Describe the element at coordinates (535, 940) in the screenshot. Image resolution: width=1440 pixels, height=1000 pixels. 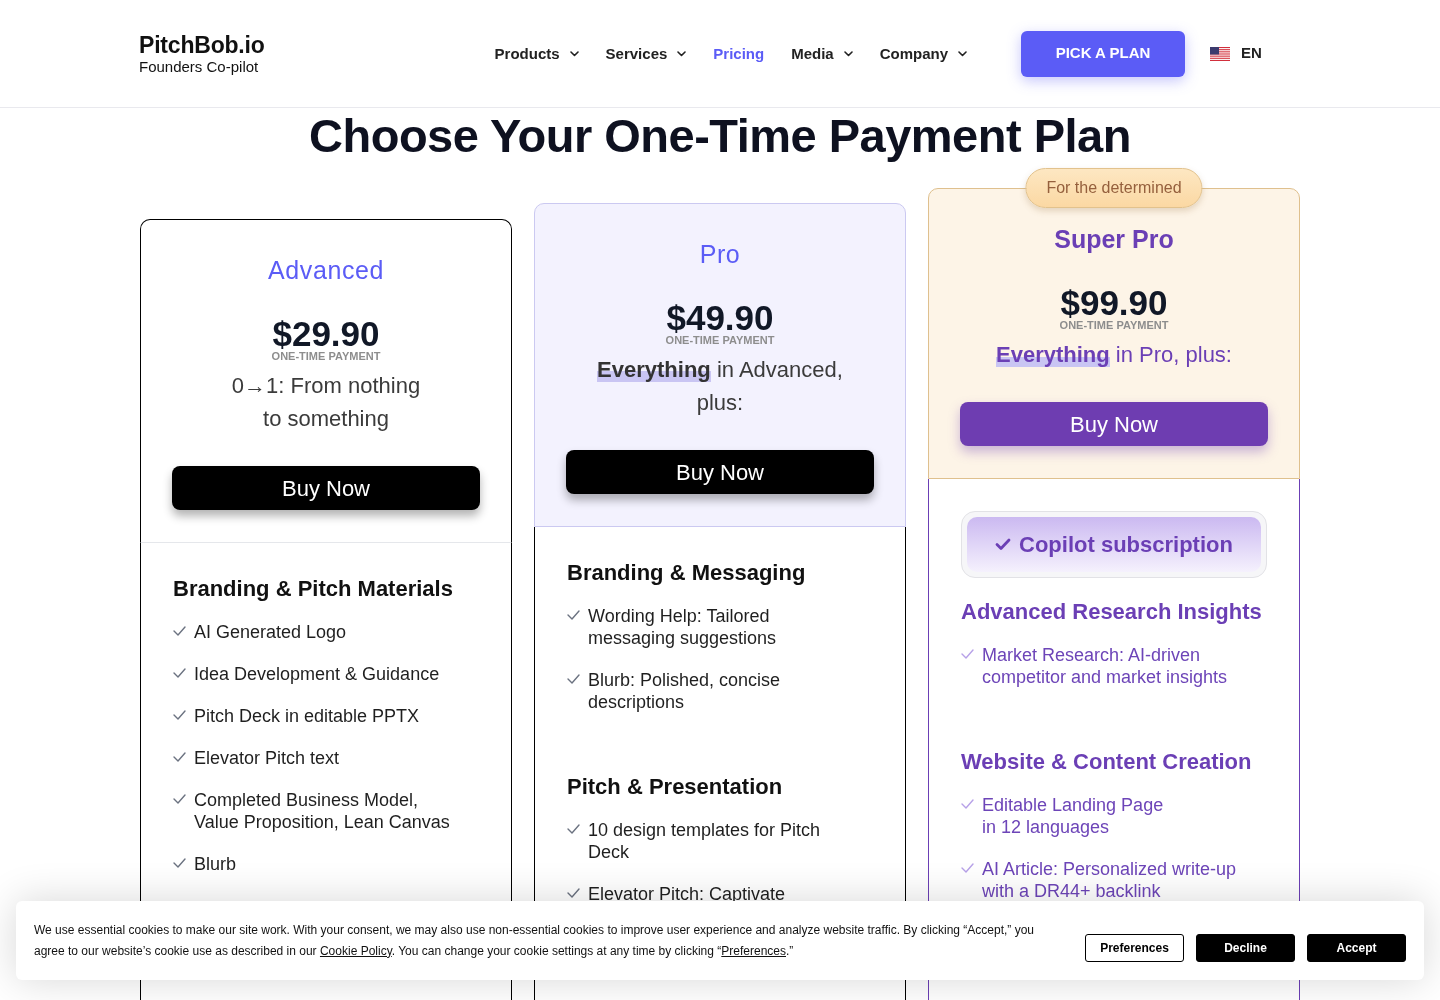
I see `cookie-notice-text: We use essential cookies to make our site work. With your consent, we may also use non-essential cookies to improve user experience and analyze website traffic. By clicking “Accept,” you agree to our website’s cookie use as described in our Cookie Policy. You can change your cookie settings at any time by clicking “Preferences.”` at that location.